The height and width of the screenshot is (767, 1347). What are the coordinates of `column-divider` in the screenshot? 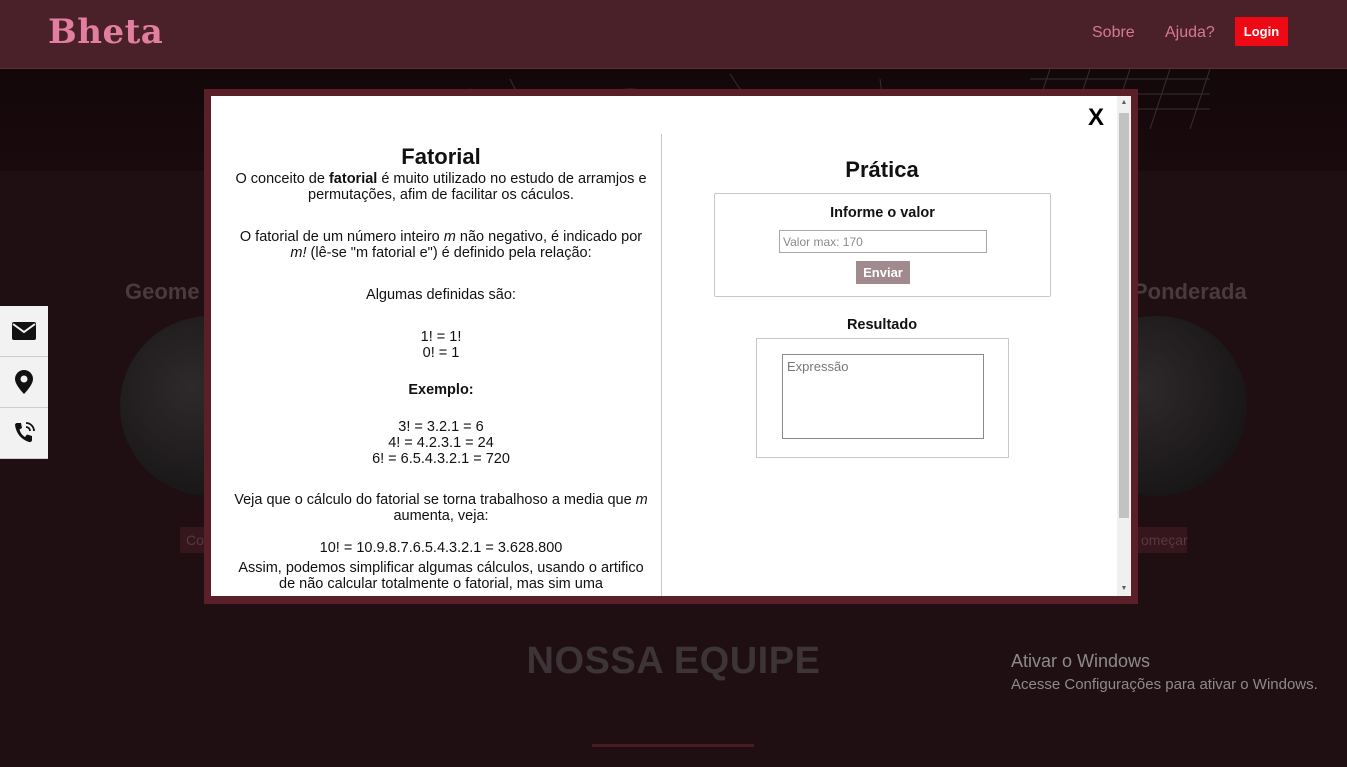 It's located at (661, 365).